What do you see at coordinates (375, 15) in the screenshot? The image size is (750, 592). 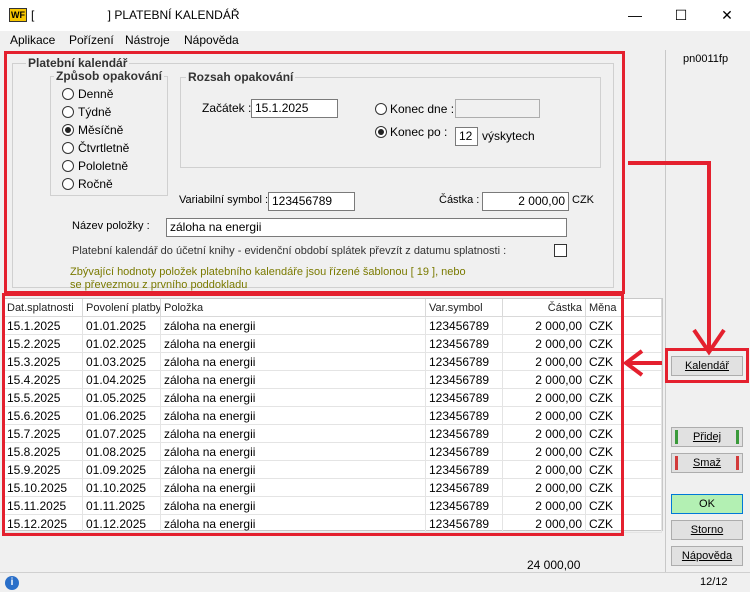 I see `title-bar: WF [ ] PLATEBNÍ KALENDÁŘ — ☐ ✕` at bounding box center [375, 15].